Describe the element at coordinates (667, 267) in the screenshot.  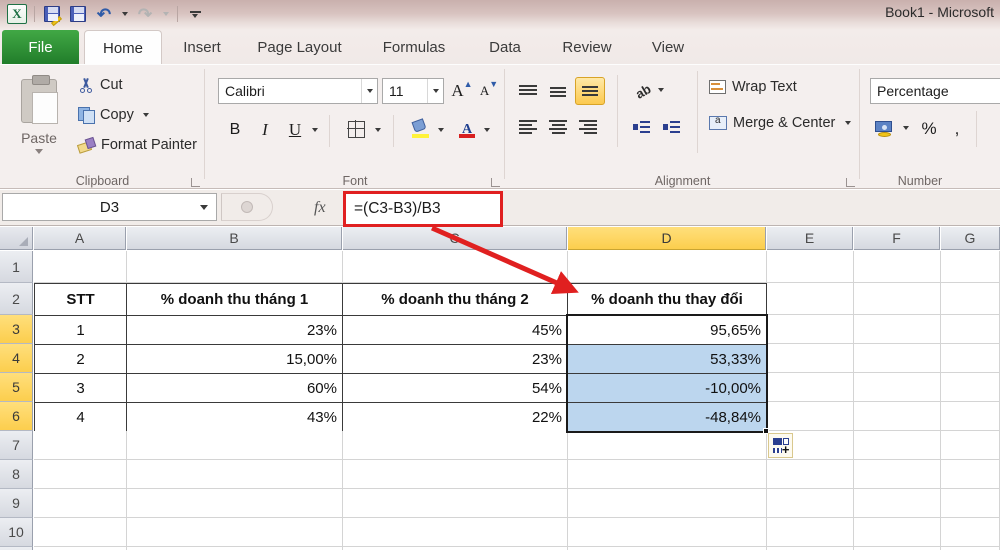
I see `cell-d1` at that location.